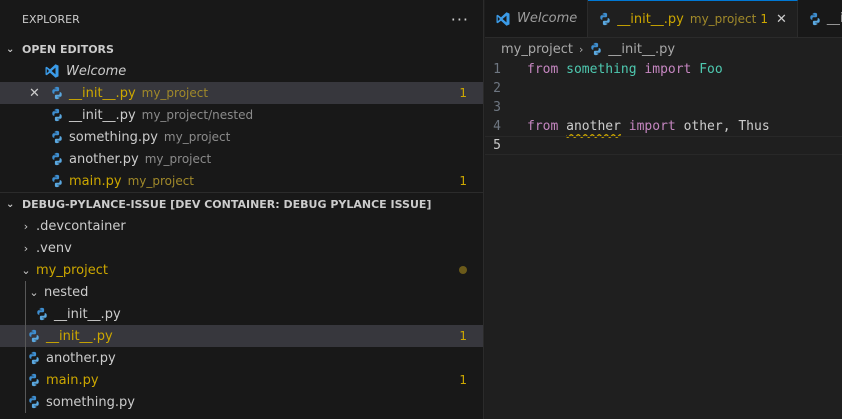 The image size is (842, 419). Describe the element at coordinates (81, 358) in the screenshot. I see `tree-item-label: another.py` at that location.